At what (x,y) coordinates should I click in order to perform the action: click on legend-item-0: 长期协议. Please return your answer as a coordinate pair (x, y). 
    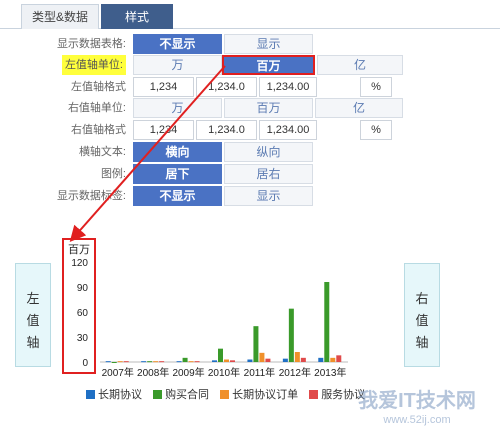
    Looking at the image, I should click on (114, 394).